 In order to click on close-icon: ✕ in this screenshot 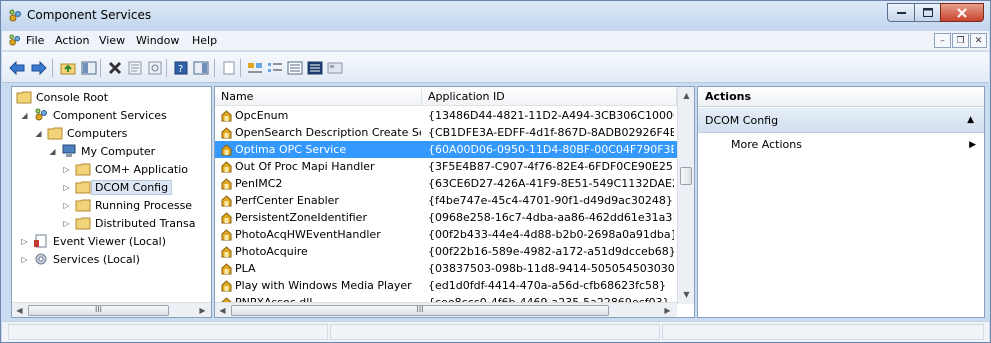, I will do `click(978, 40)`.